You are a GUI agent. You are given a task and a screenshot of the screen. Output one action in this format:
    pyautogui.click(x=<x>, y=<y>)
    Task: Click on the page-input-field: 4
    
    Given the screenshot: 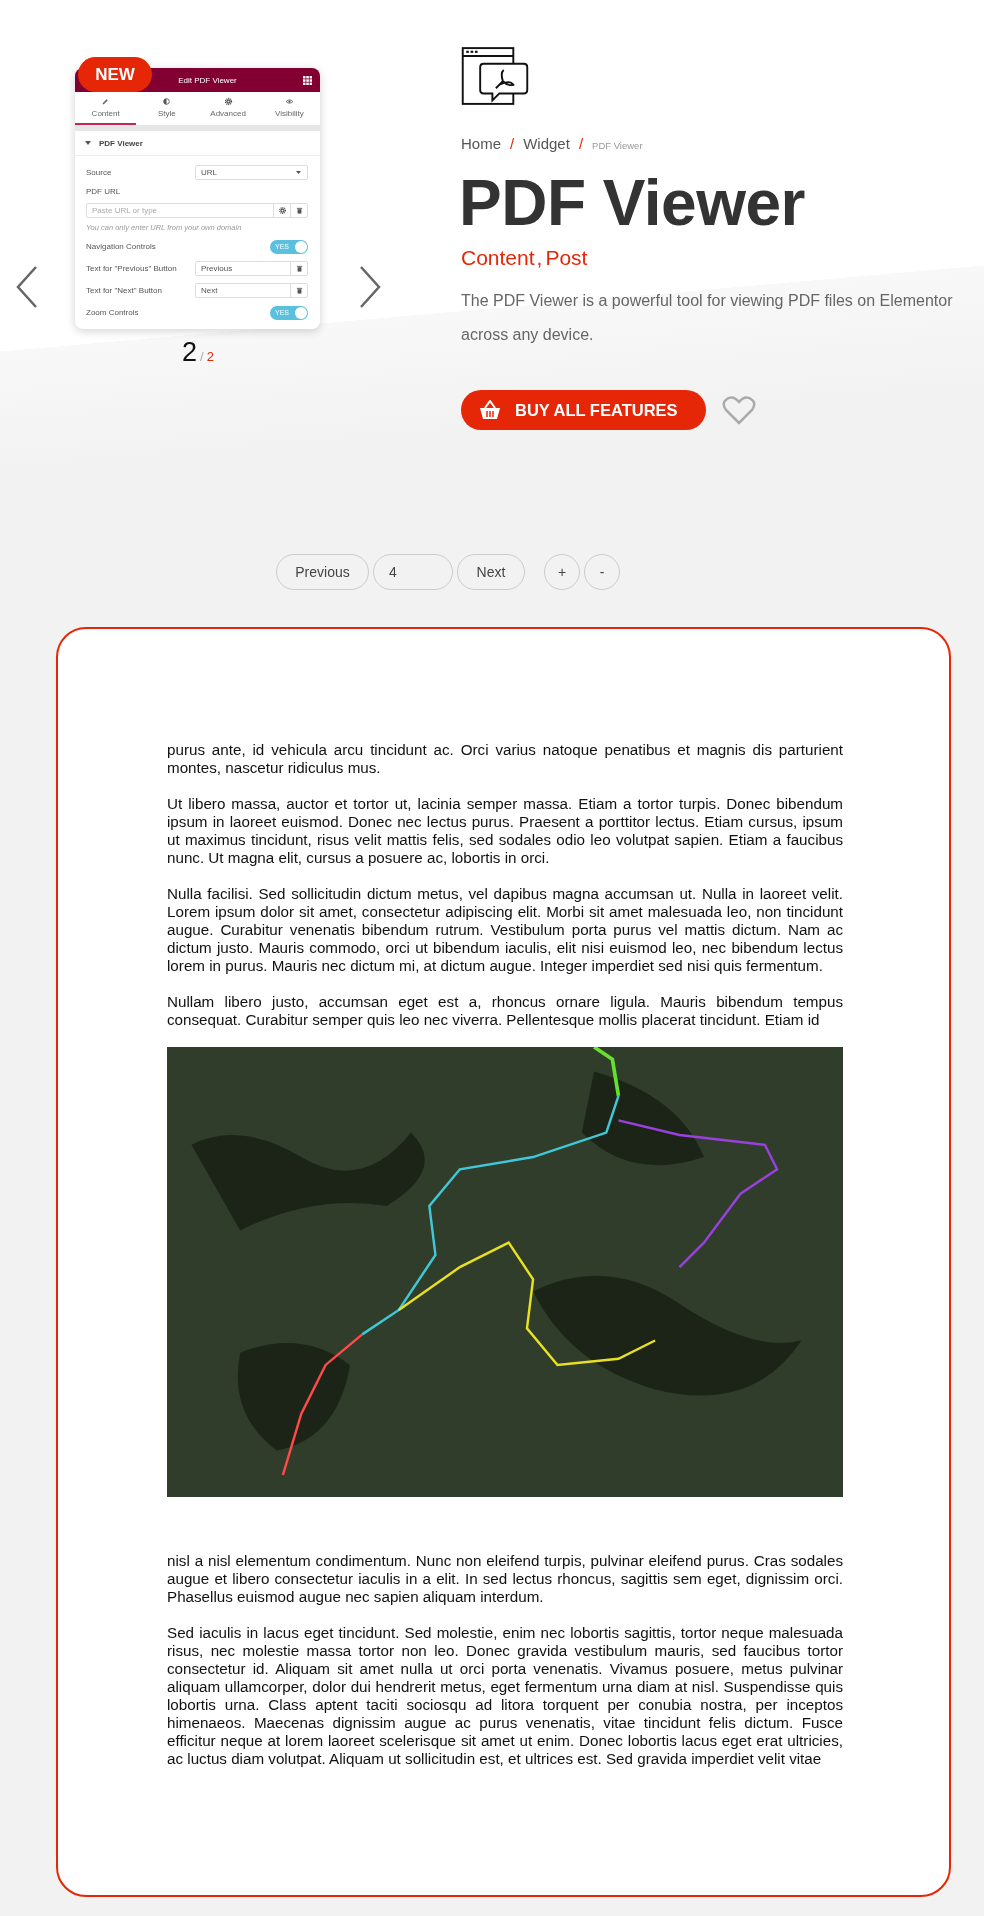 What is the action you would take?
    pyautogui.click(x=413, y=572)
    